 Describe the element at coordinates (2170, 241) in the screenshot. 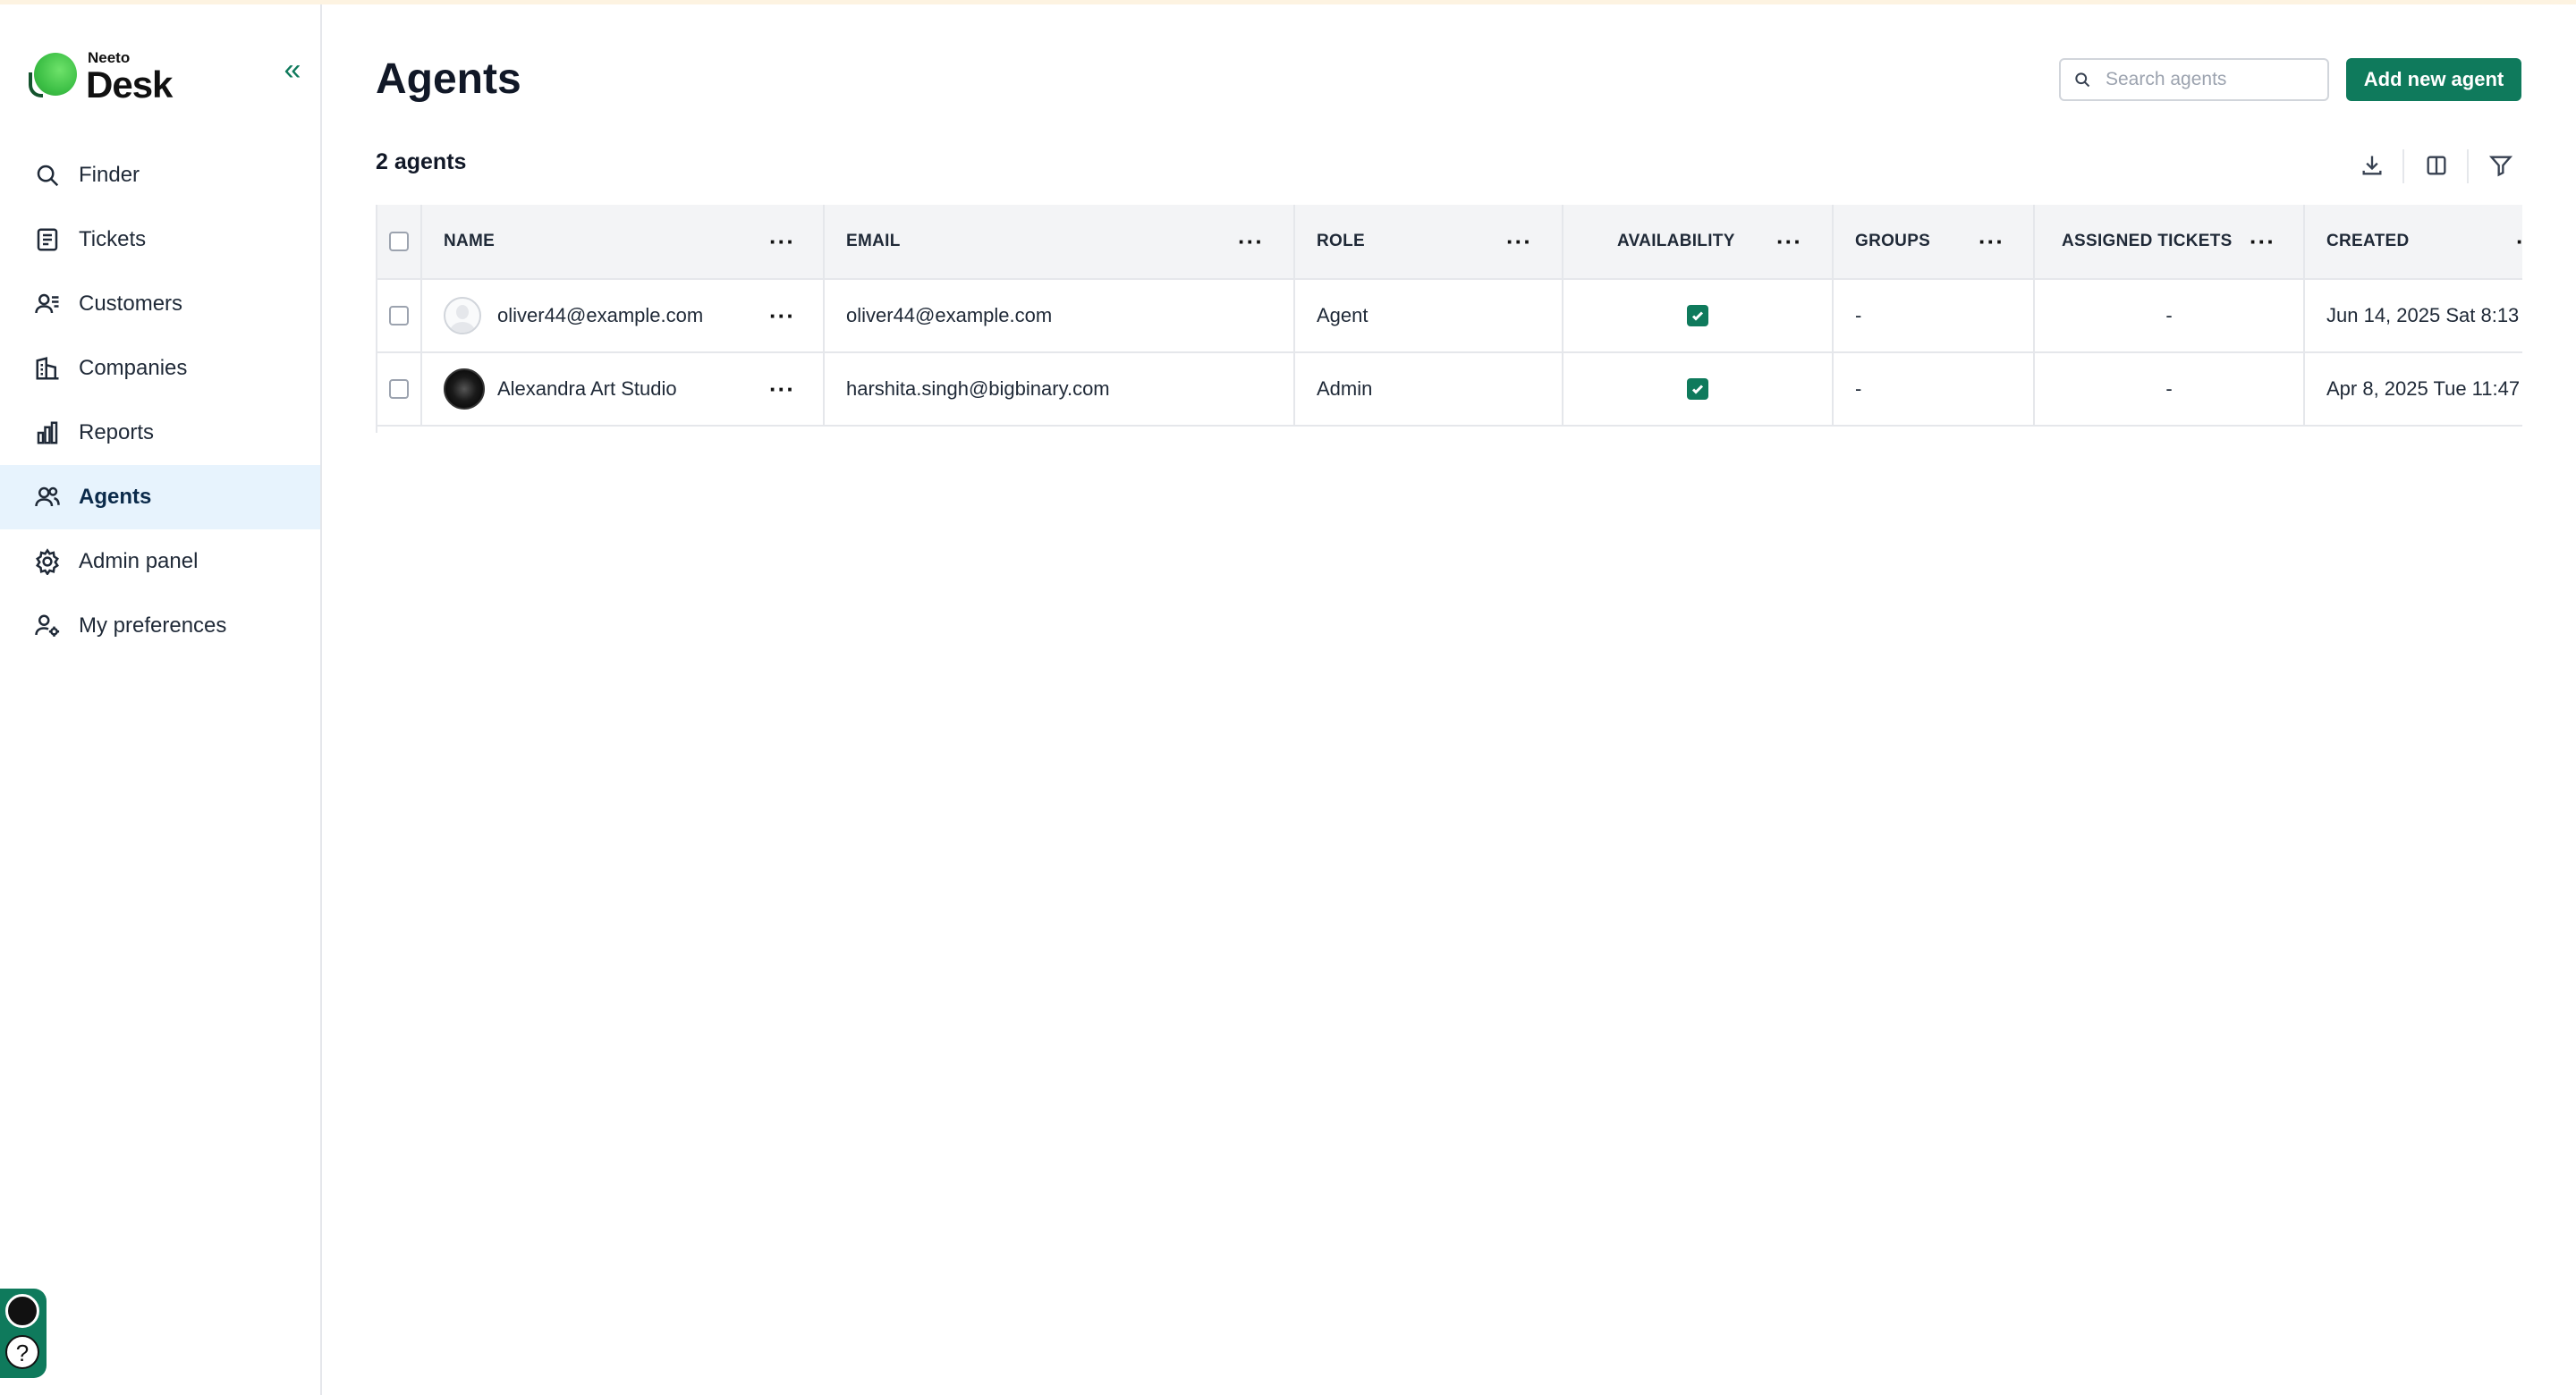

I see `column-header-assigned-tickets: ASSIGNED TICKETS ···` at that location.